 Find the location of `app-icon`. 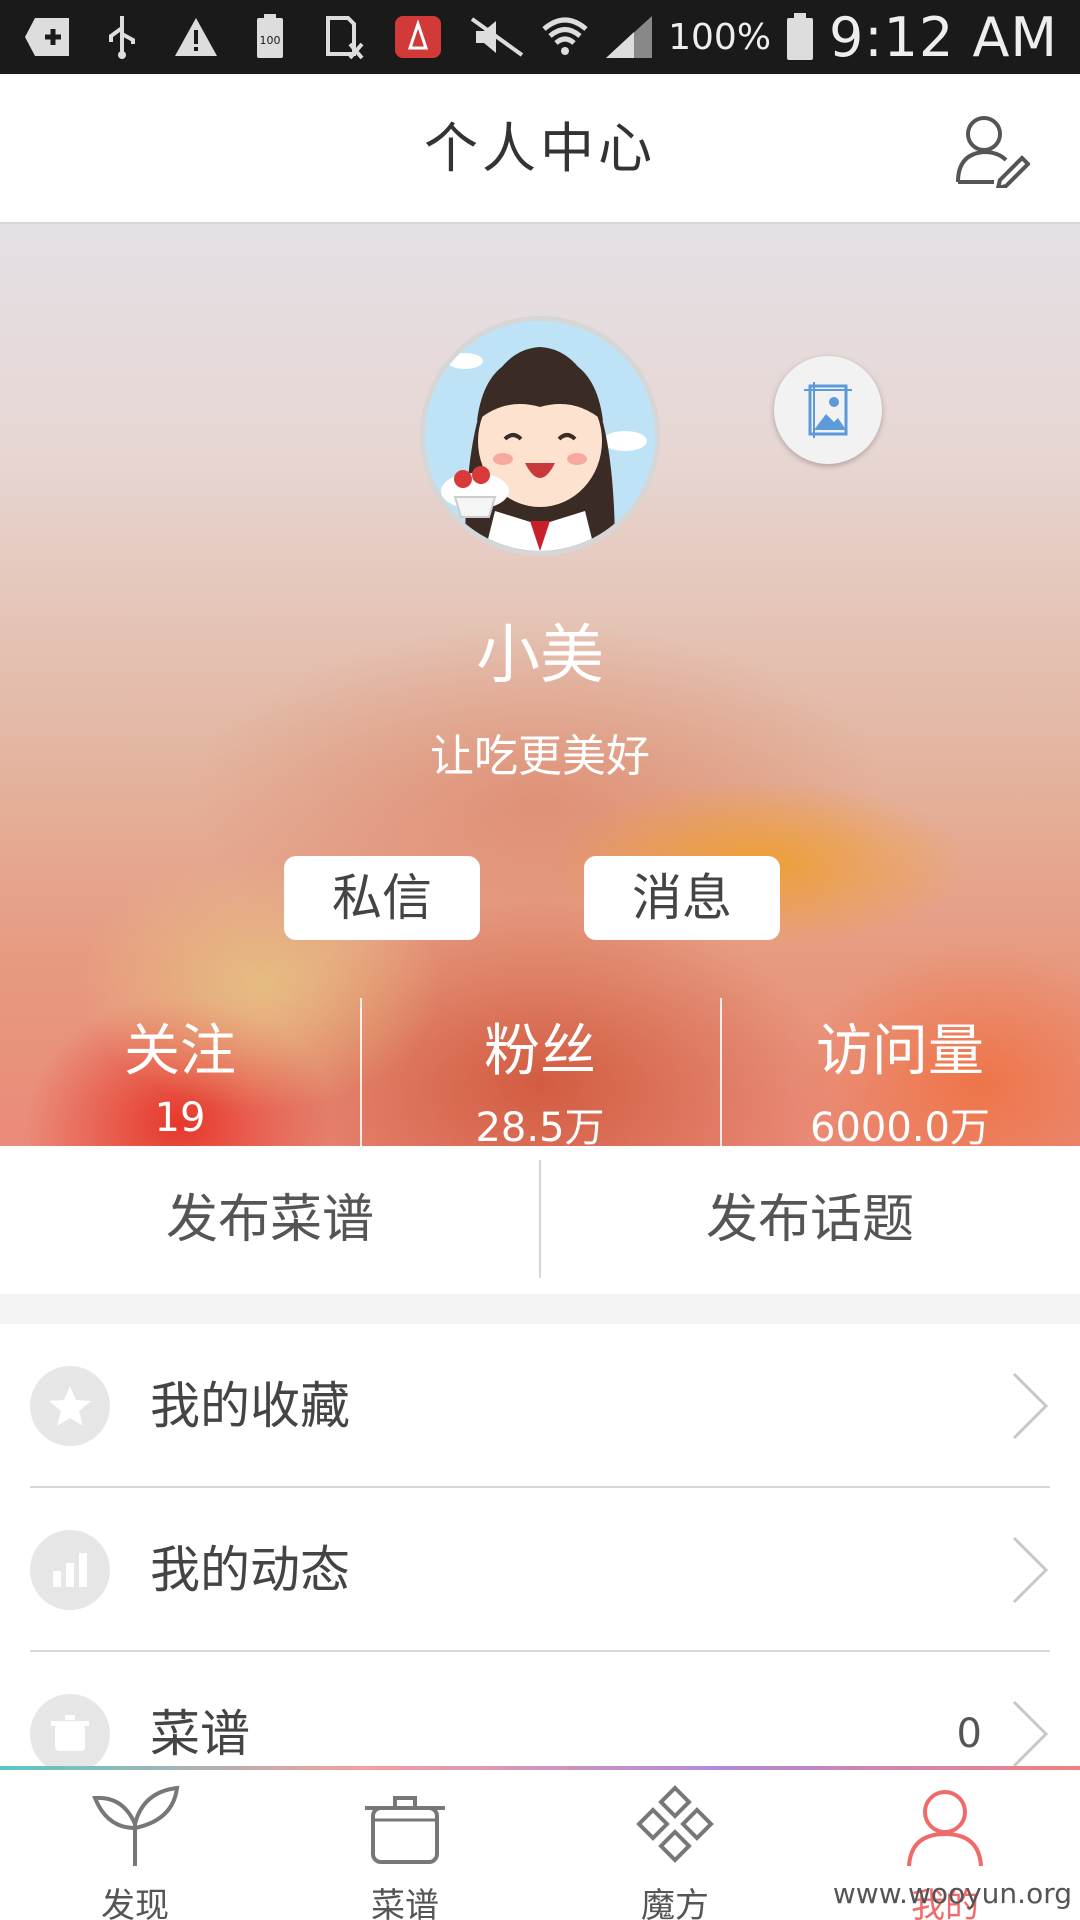

app-icon is located at coordinates (418, 37).